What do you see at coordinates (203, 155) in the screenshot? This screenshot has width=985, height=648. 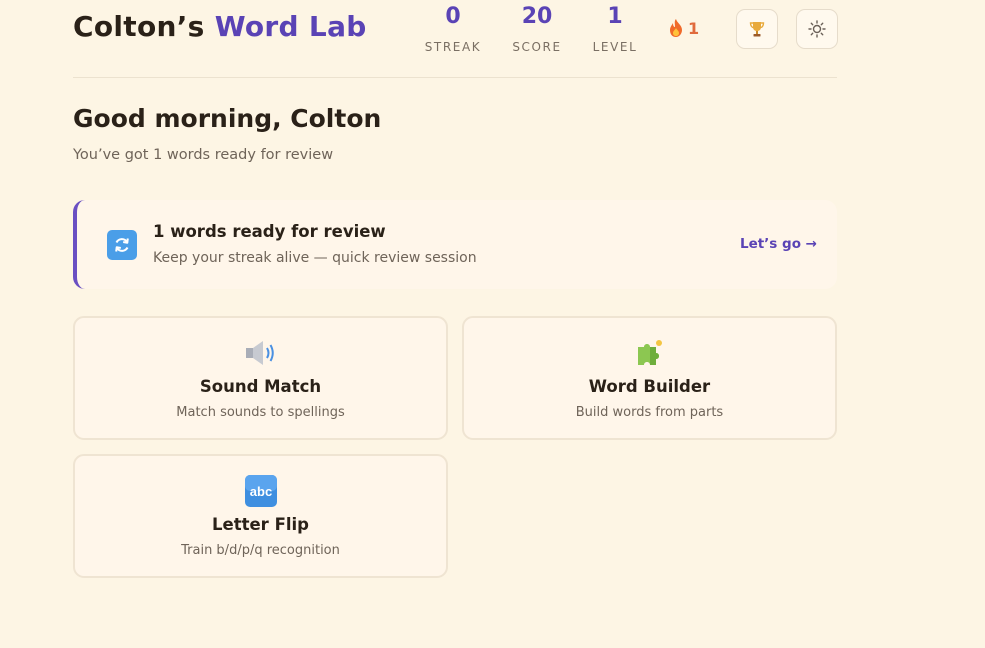 I see `greeting-subtitle: You’ve got 1 words ready for review` at bounding box center [203, 155].